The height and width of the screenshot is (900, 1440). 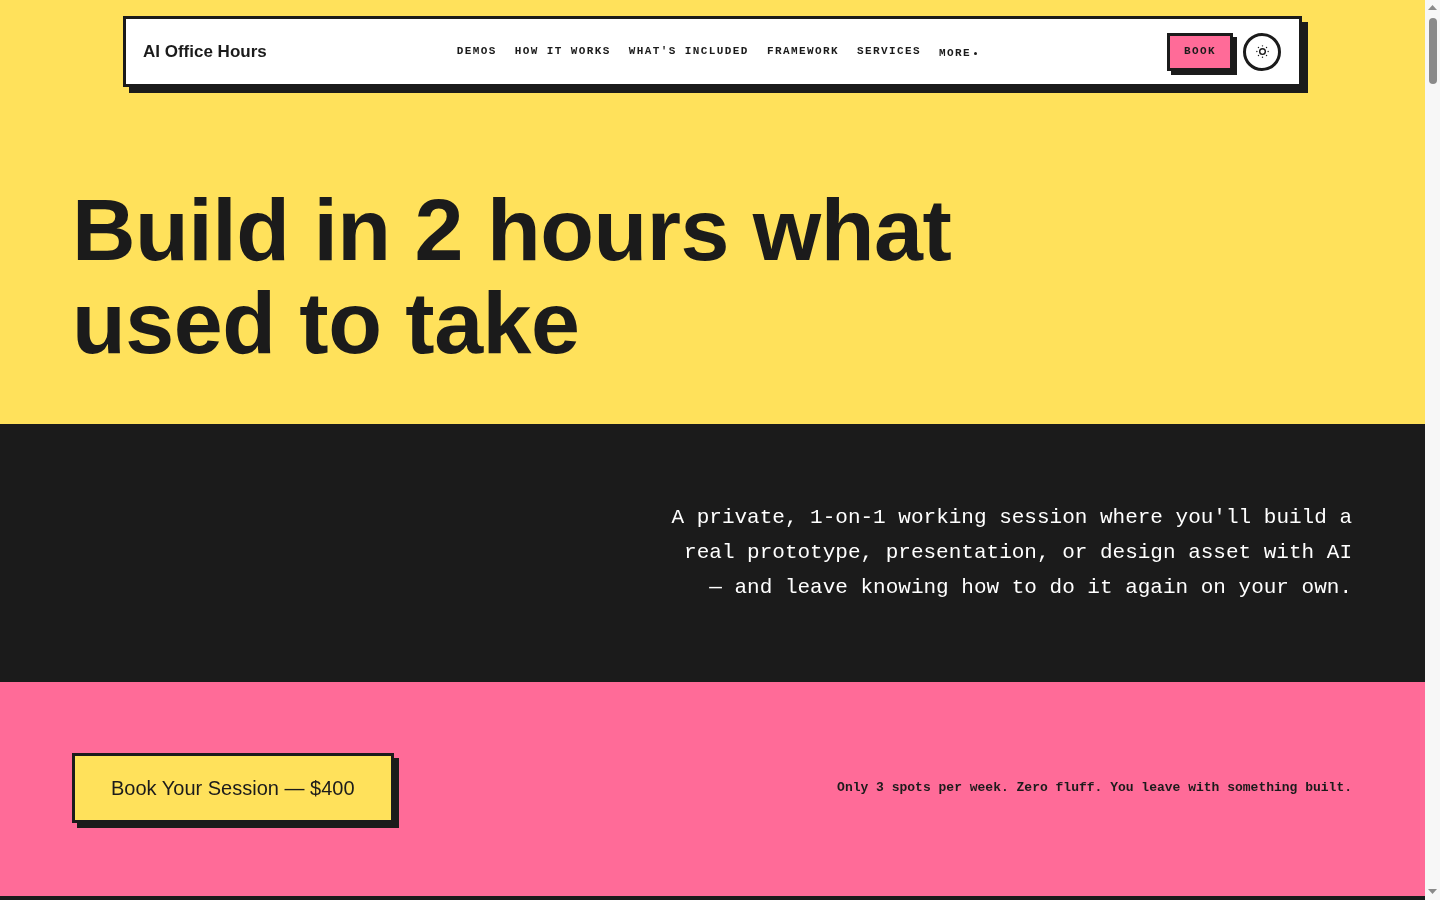 I want to click on booking-note: Only 3 spots per week. Zero fluff. You leave with something built., so click(x=1094, y=788).